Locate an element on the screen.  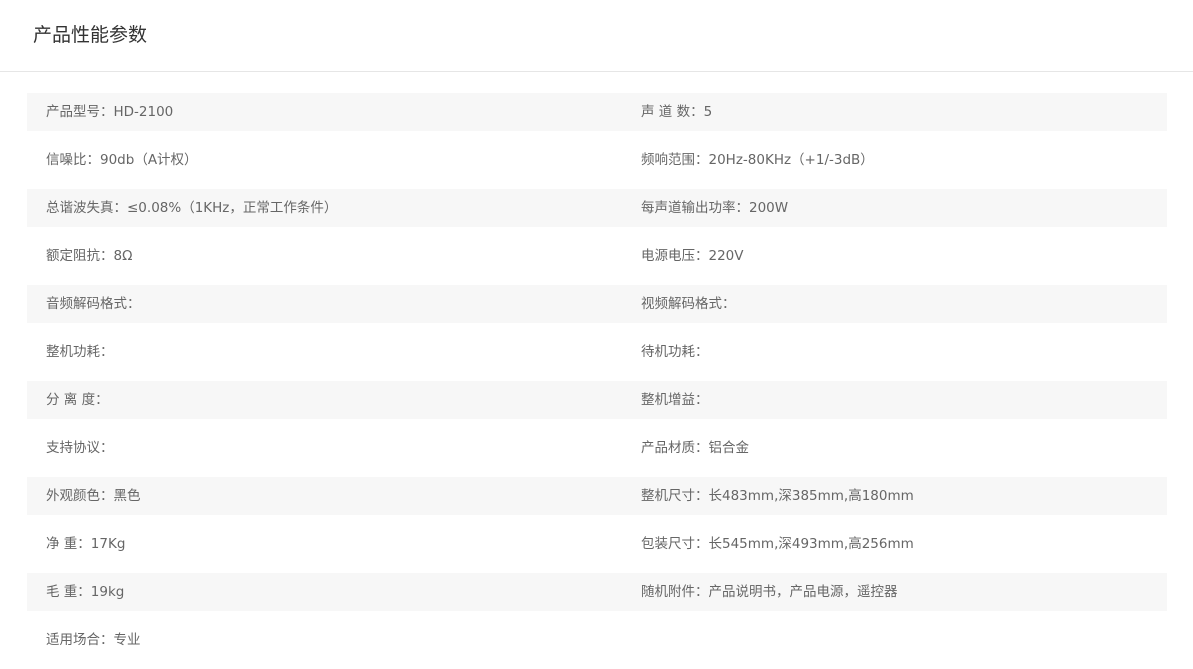
spec-row: 信噪比：90db（A计权） 频响范围：20Hz-80KHz（+1/-3dB） is located at coordinates (597, 165).